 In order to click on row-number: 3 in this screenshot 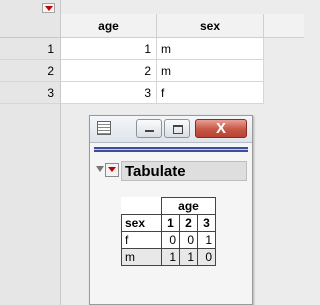, I will do `click(30, 93)`.